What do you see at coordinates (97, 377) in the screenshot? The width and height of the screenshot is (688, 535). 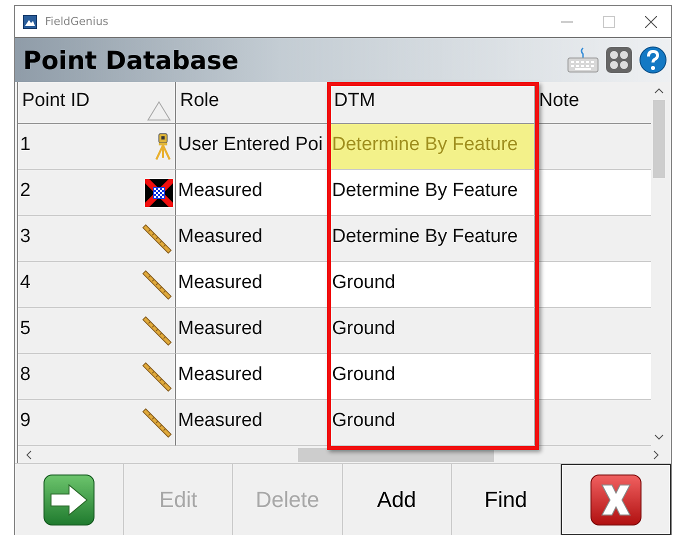 I see `table-cell: 8` at bounding box center [97, 377].